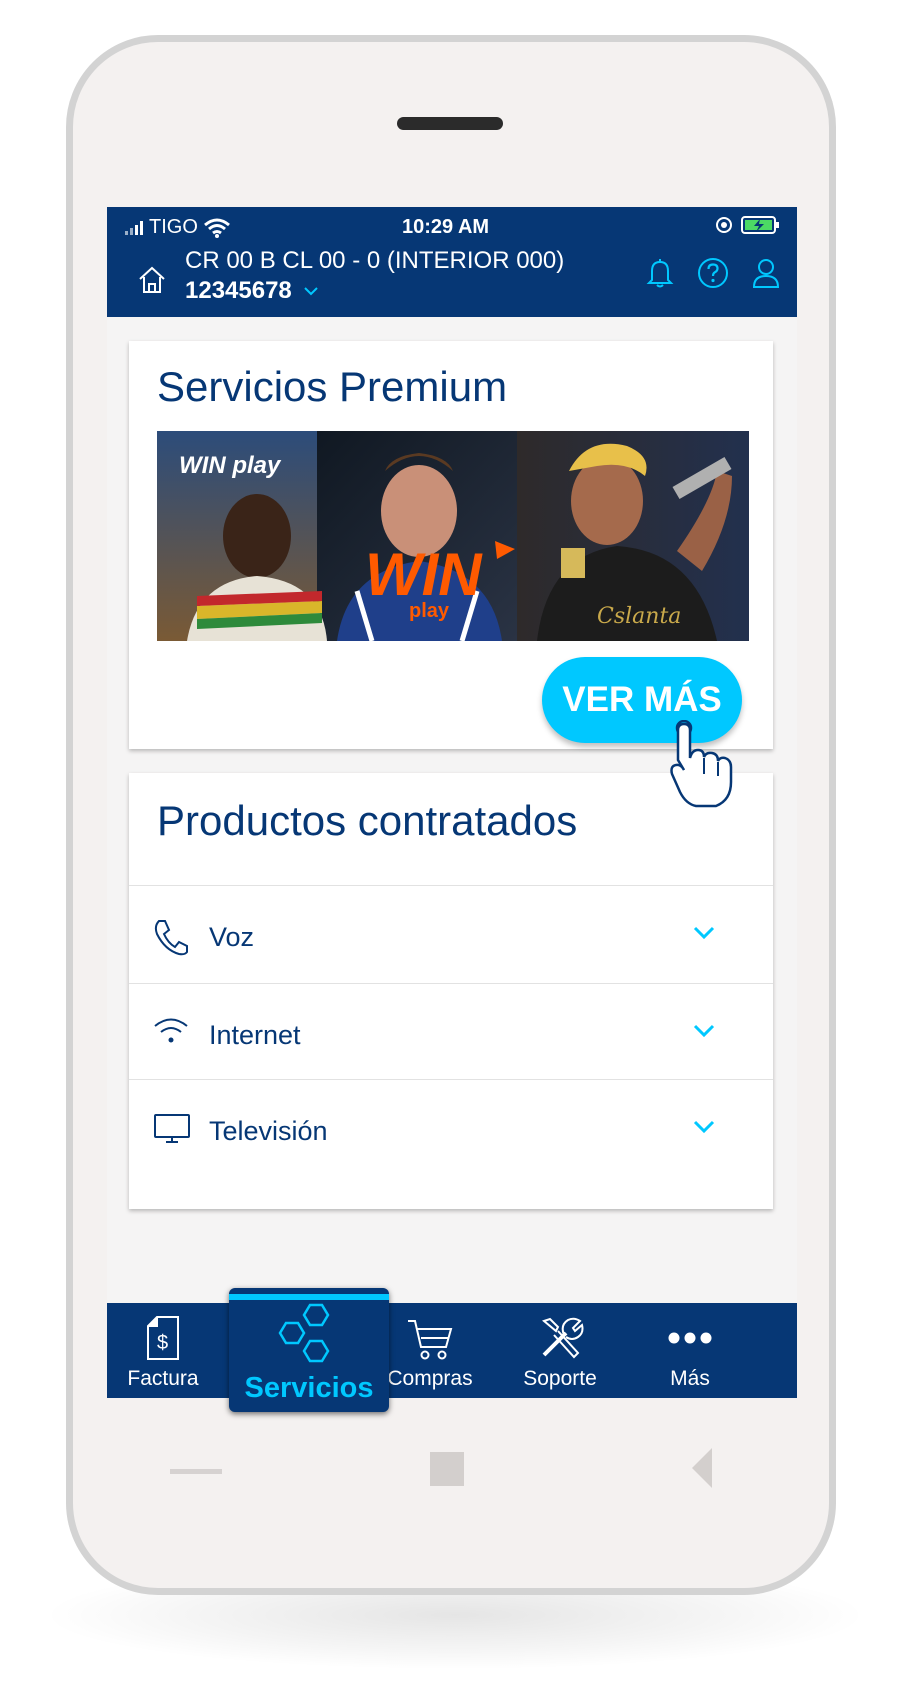 The height and width of the screenshot is (1698, 909). Describe the element at coordinates (163, 1378) in the screenshot. I see `nav-label: Factura` at that location.